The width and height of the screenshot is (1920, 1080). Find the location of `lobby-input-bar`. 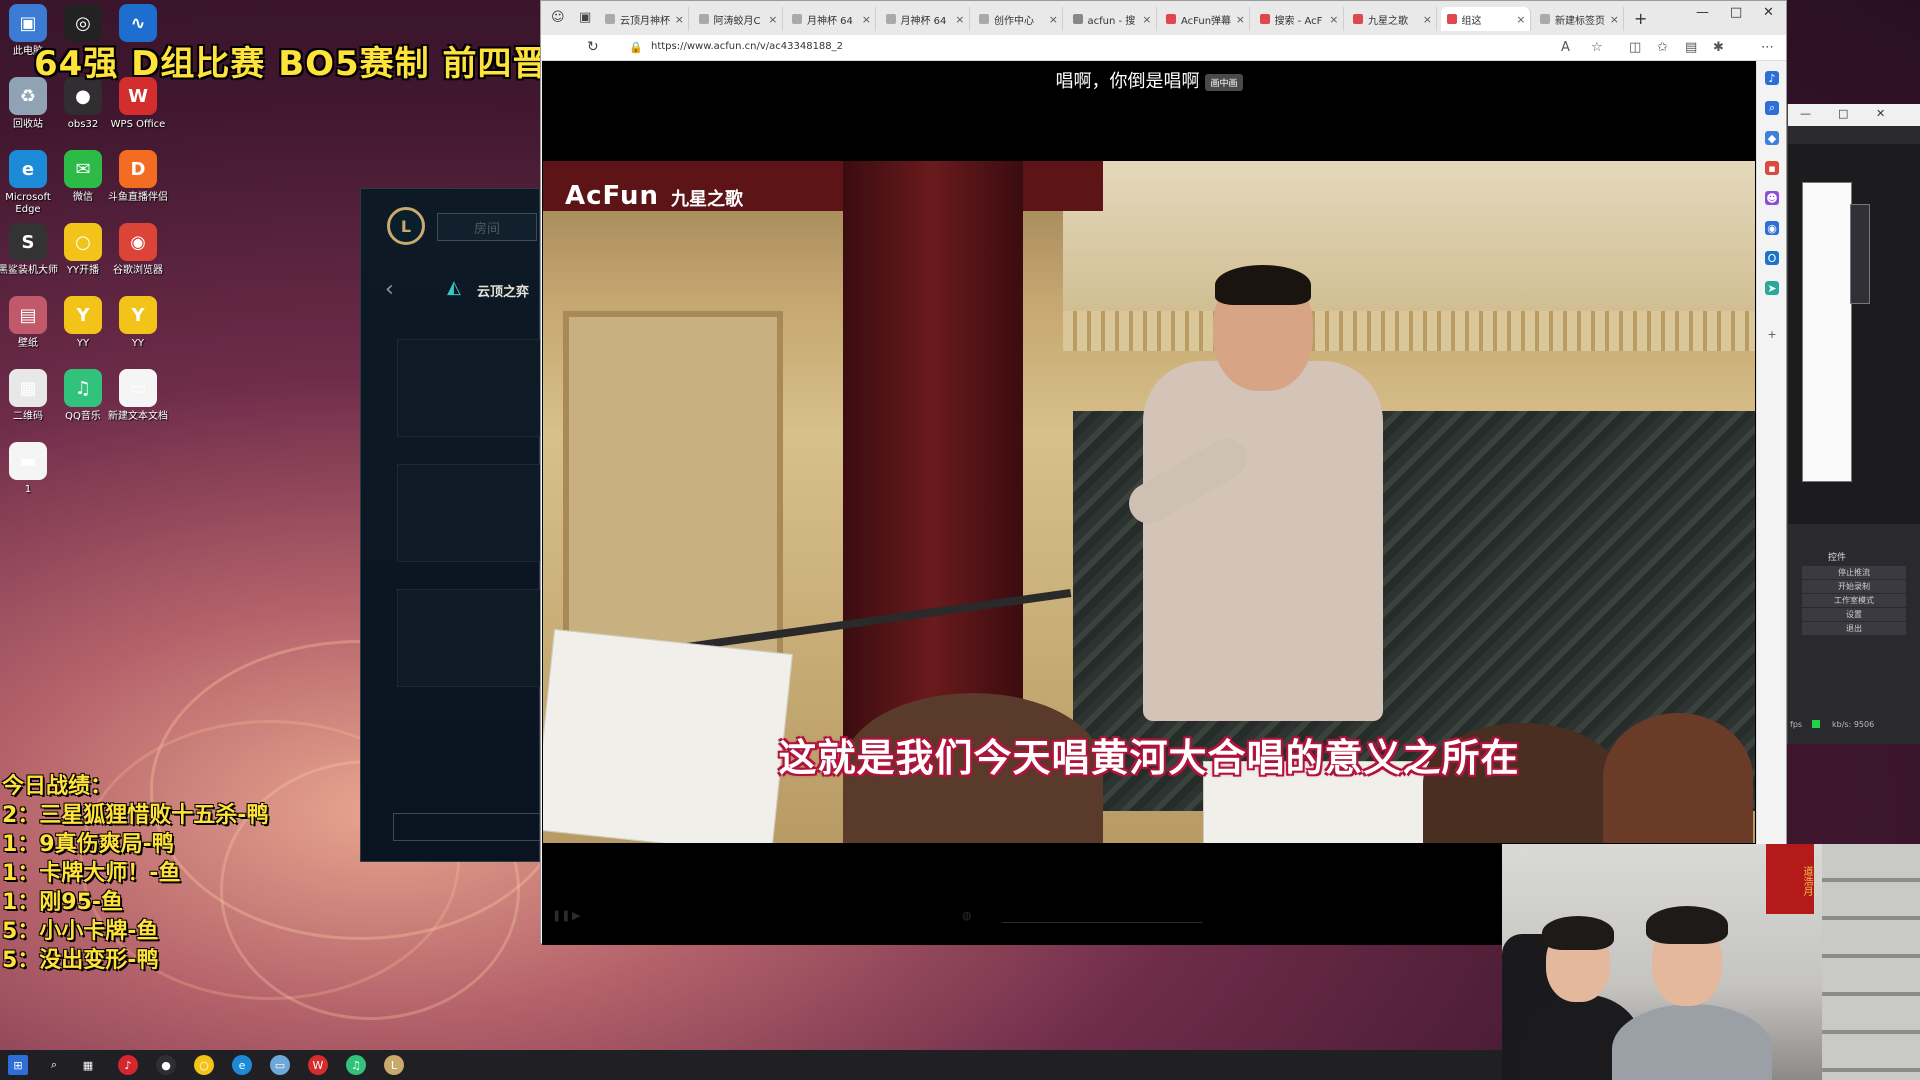

lobby-input-bar is located at coordinates (467, 827).